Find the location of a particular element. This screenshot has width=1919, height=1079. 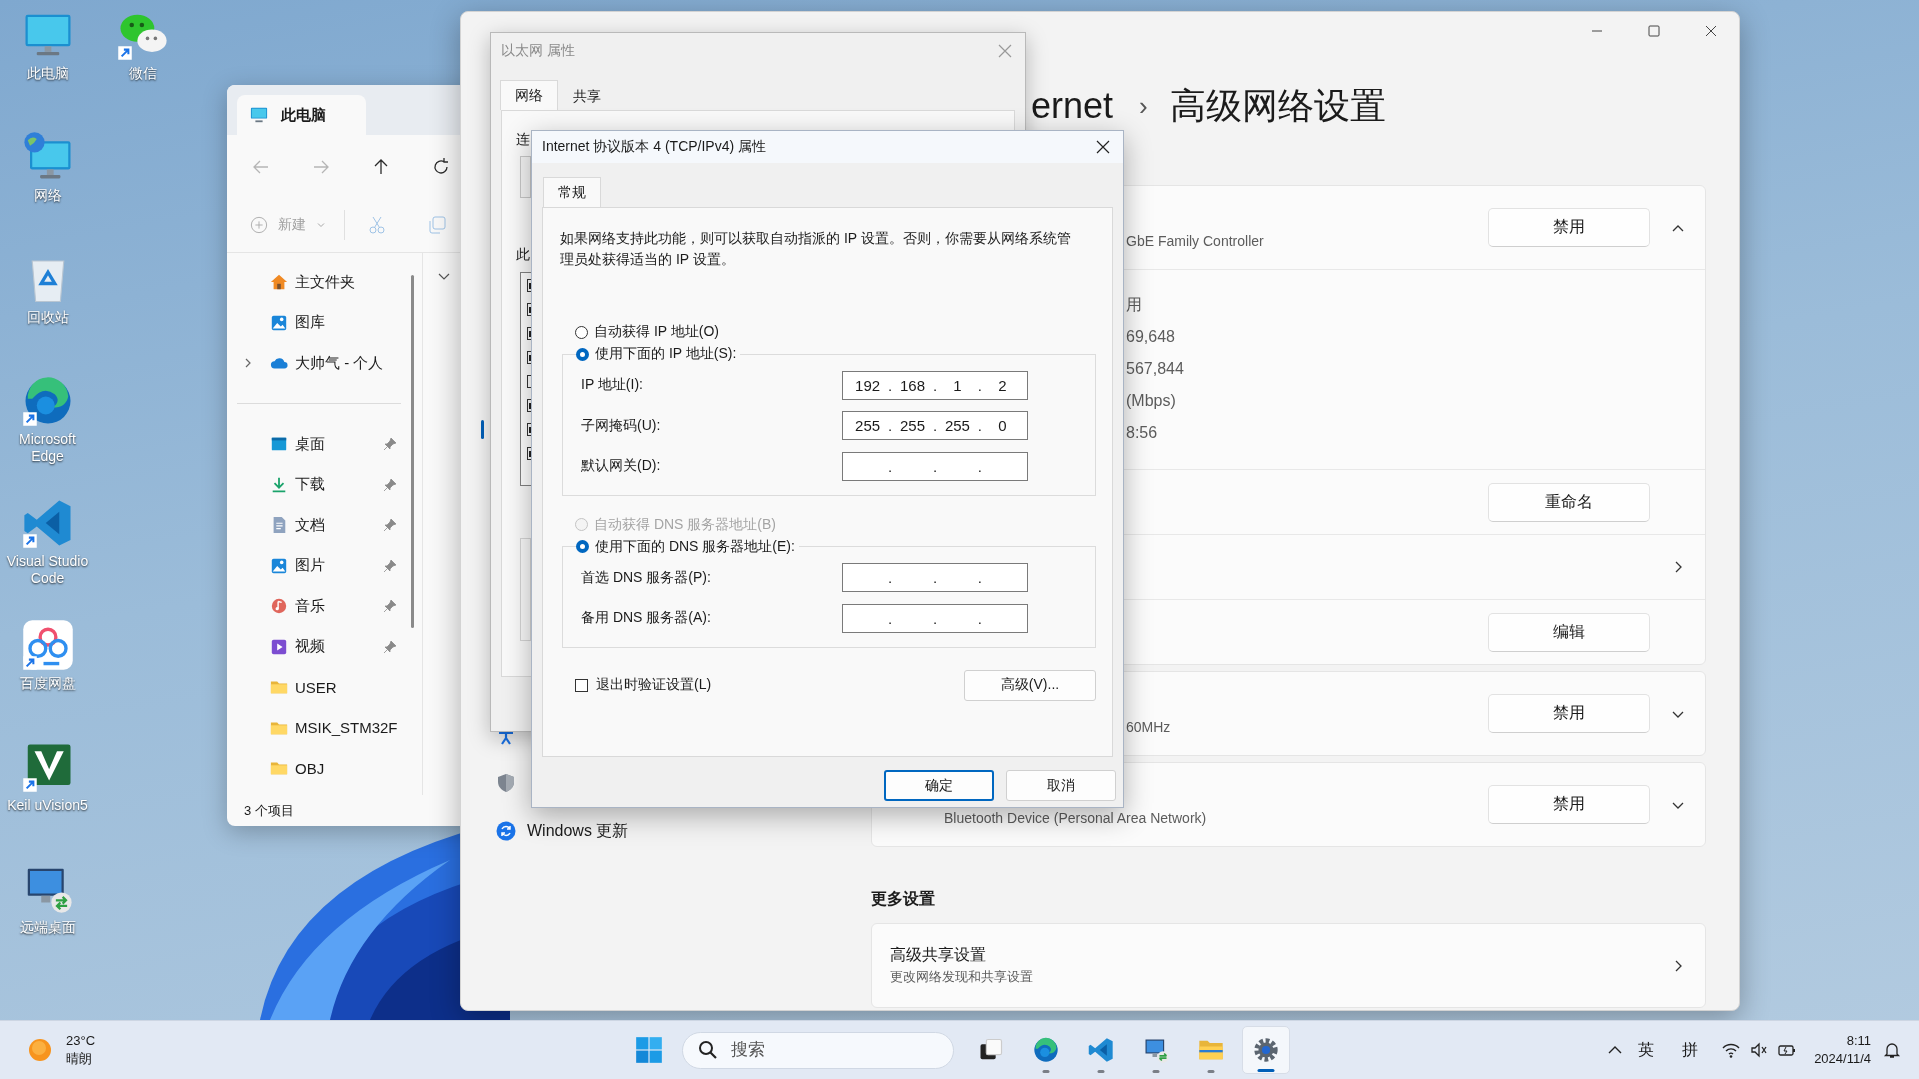

close-icon is located at coordinates (1103, 147).